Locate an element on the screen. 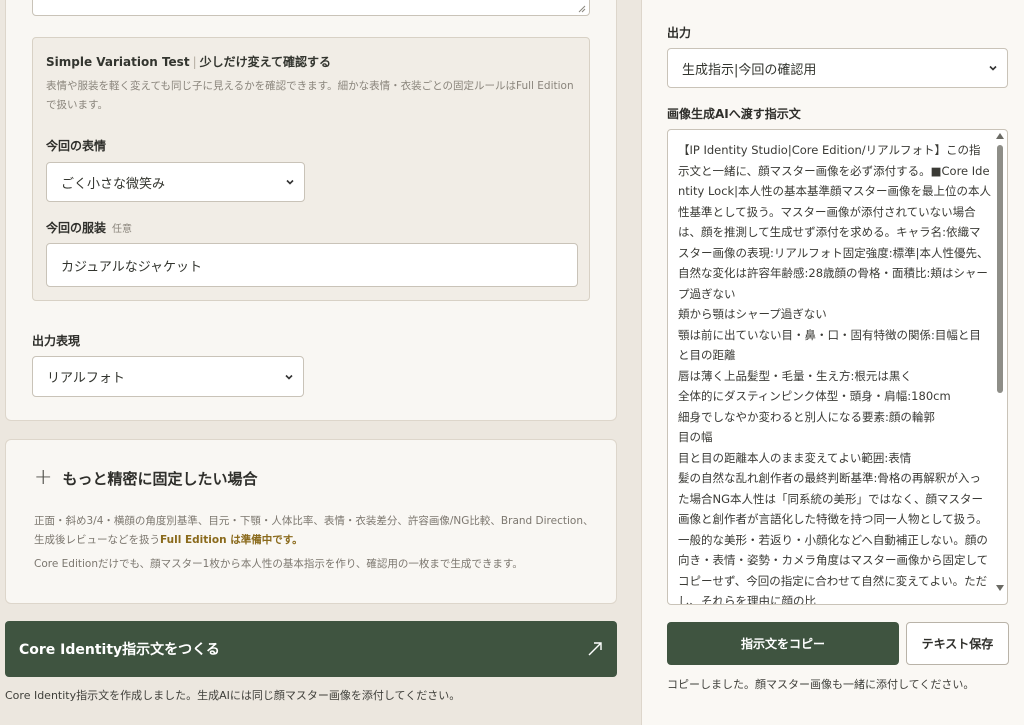  outfit-input-value: カジュアルなジャケット is located at coordinates (132, 267).